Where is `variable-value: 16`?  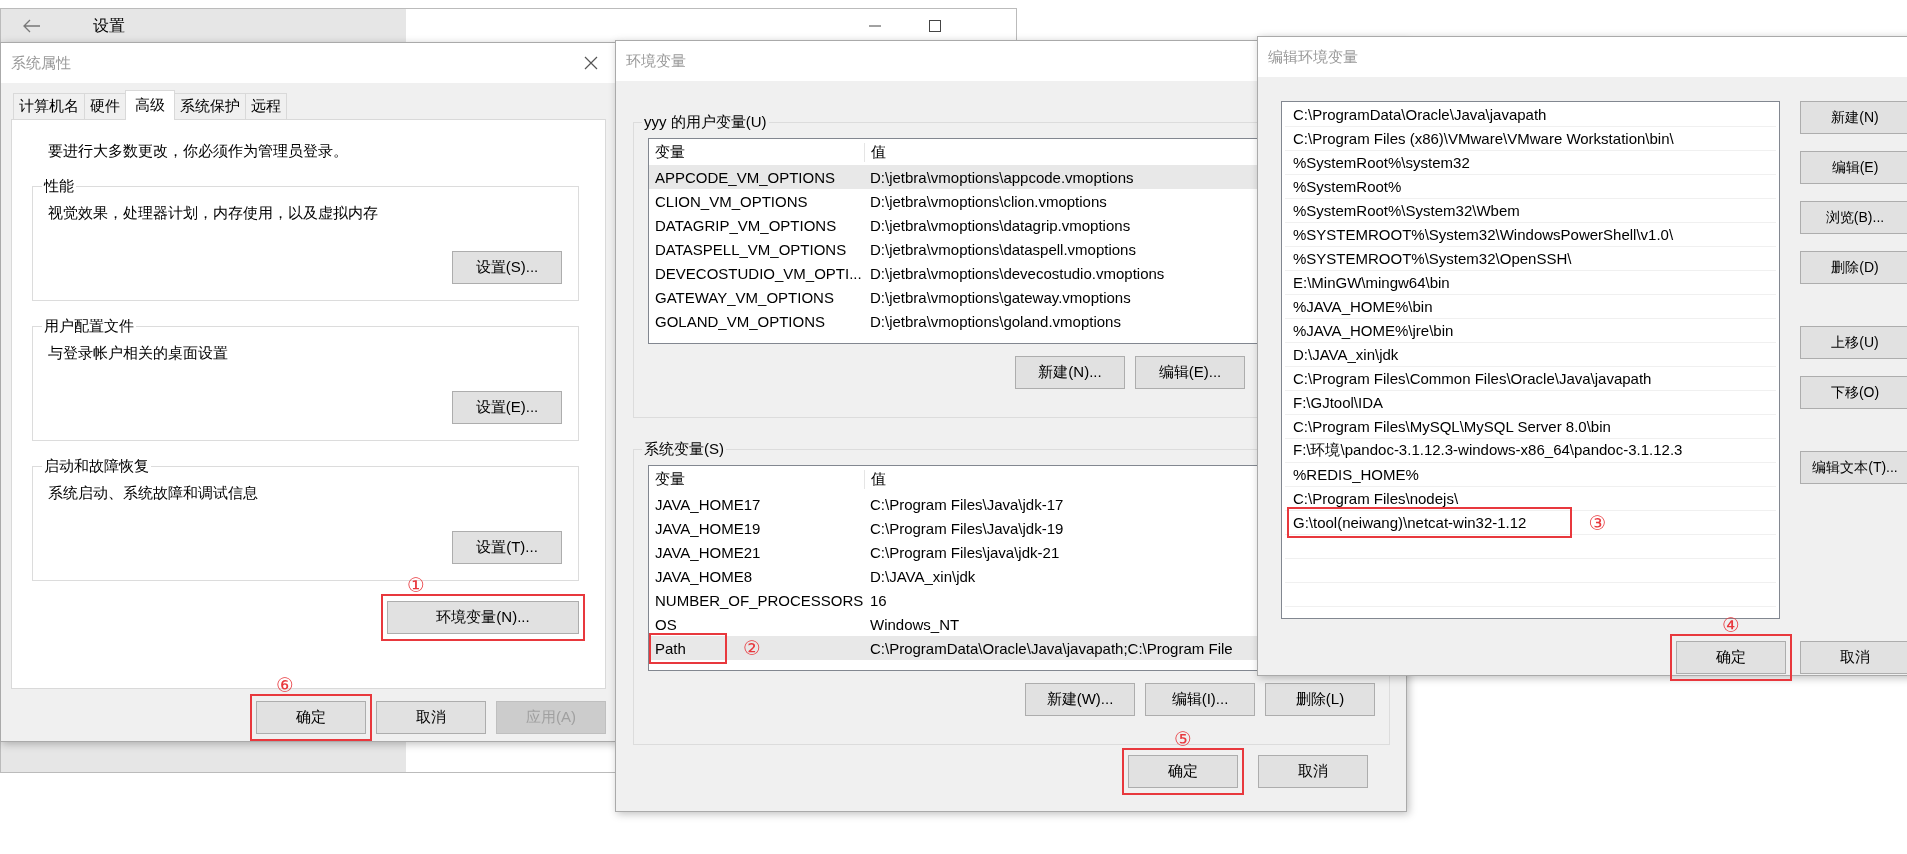
variable-value: 16 is located at coordinates (878, 600).